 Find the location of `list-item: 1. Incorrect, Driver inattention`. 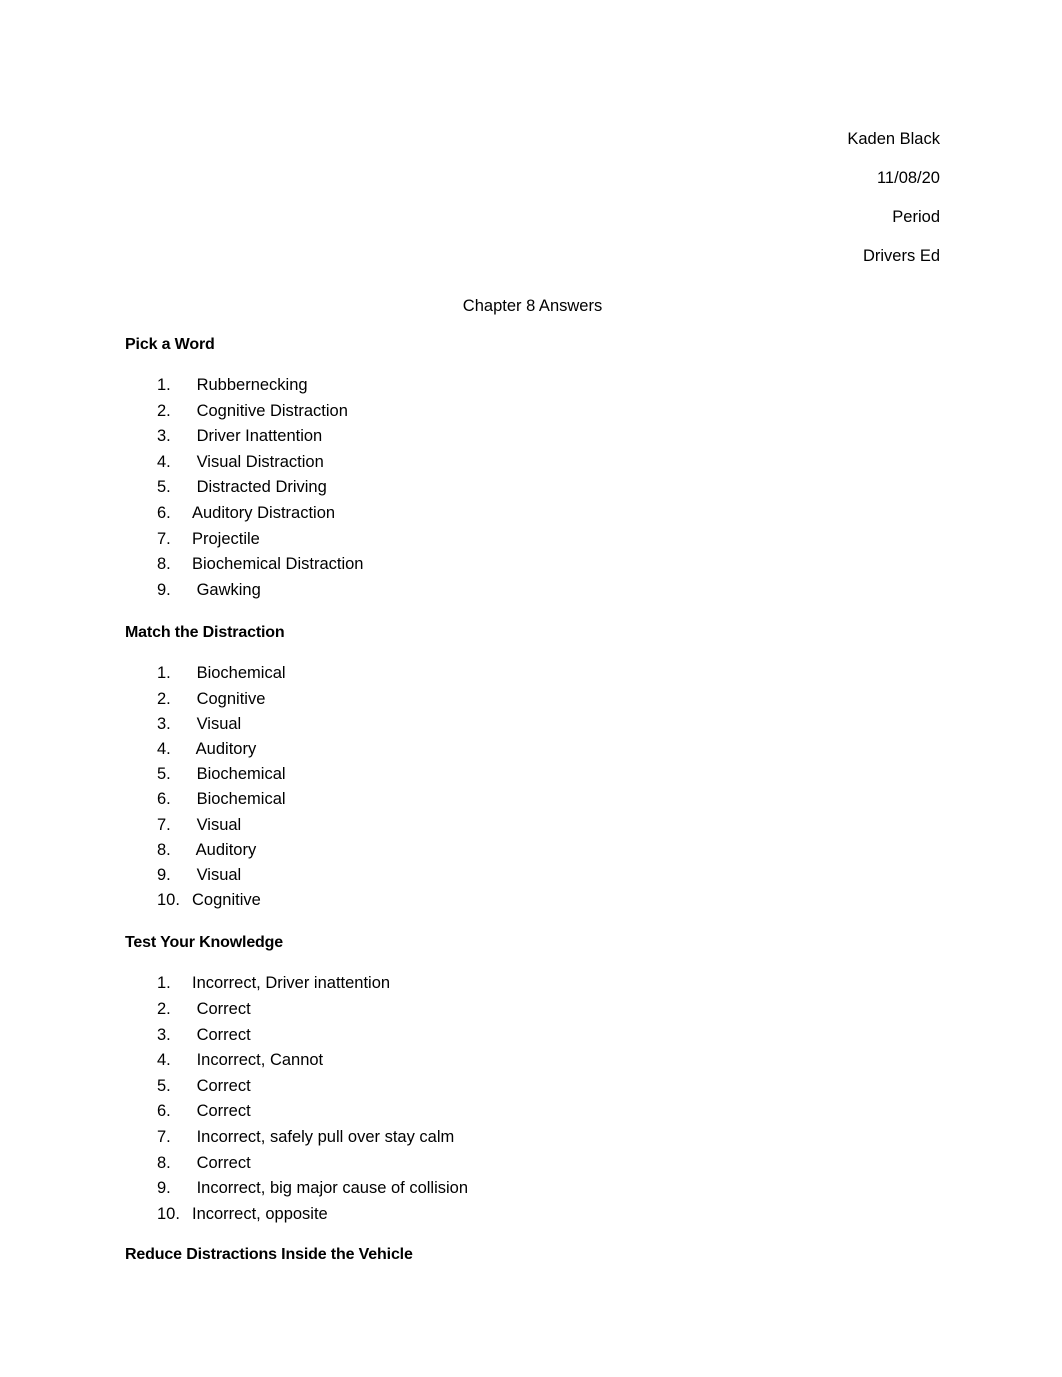

list-item: 1. Incorrect, Driver inattention is located at coordinates (532, 984).